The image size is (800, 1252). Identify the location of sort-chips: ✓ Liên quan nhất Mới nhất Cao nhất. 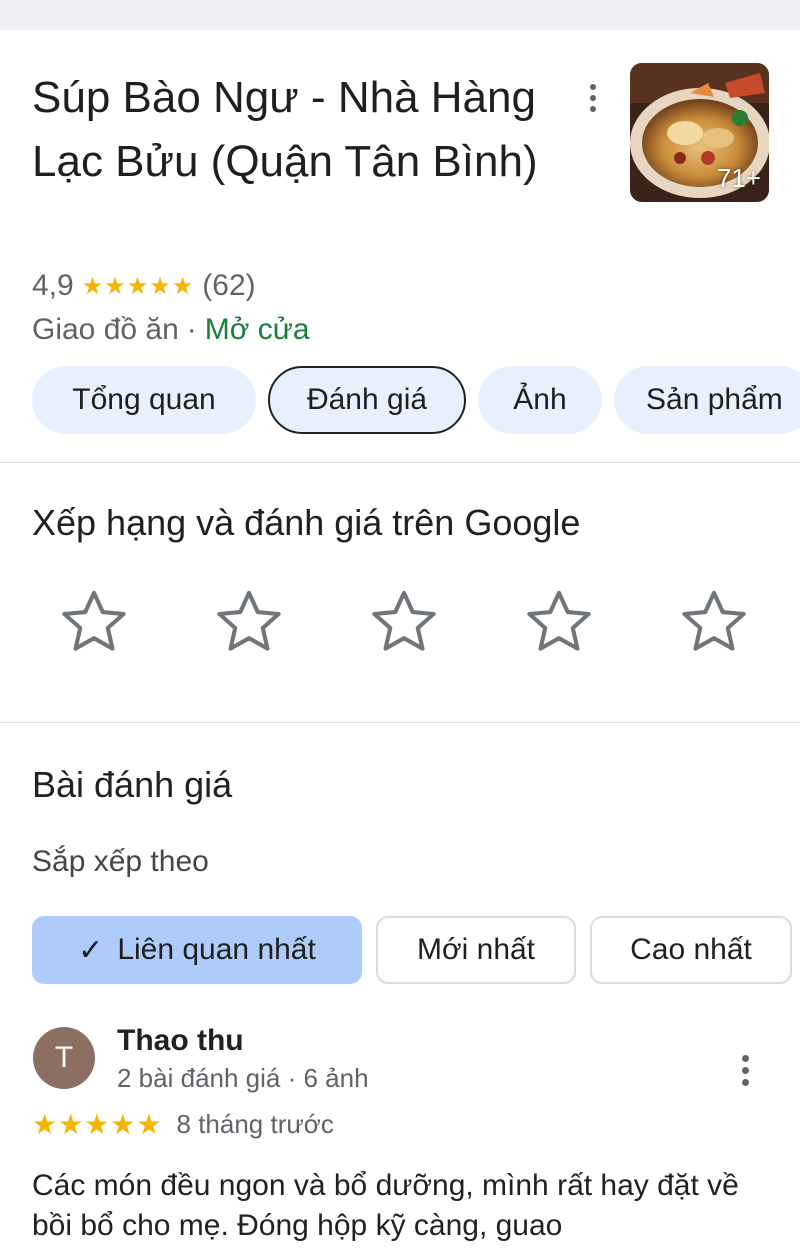
(412, 950).